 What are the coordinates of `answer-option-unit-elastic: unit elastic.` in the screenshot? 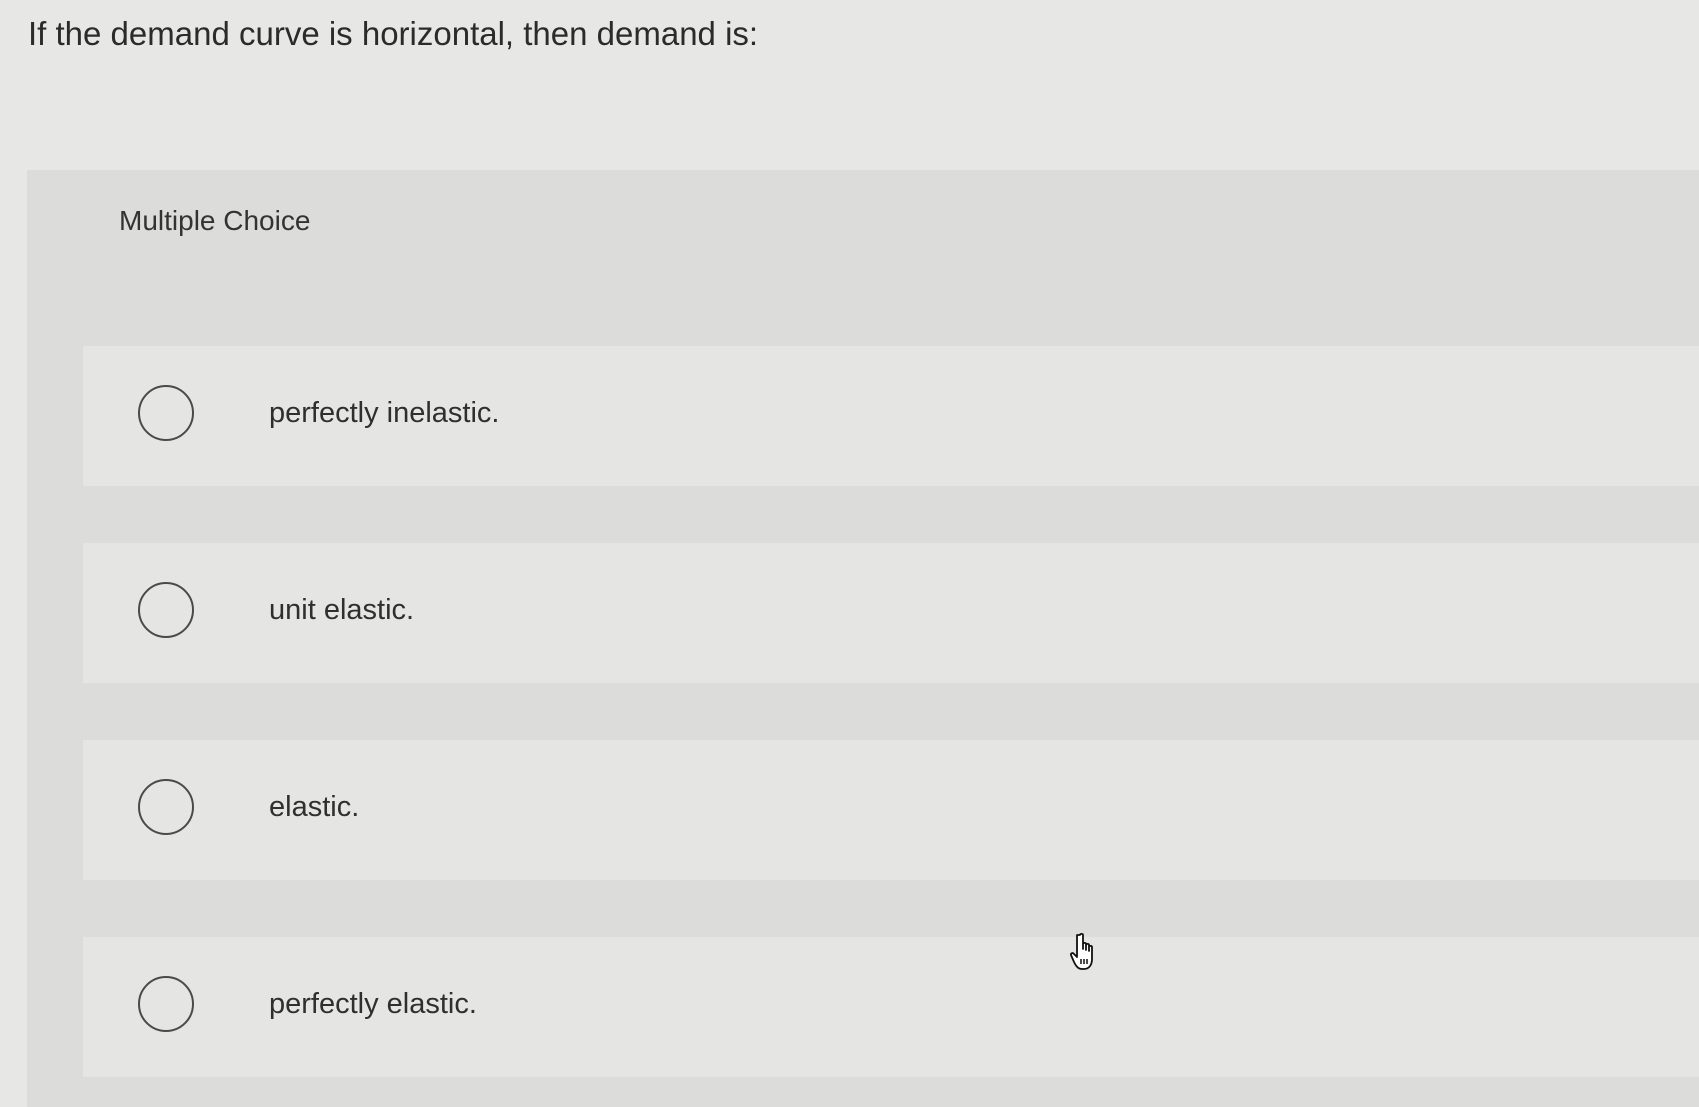 It's located at (891, 613).